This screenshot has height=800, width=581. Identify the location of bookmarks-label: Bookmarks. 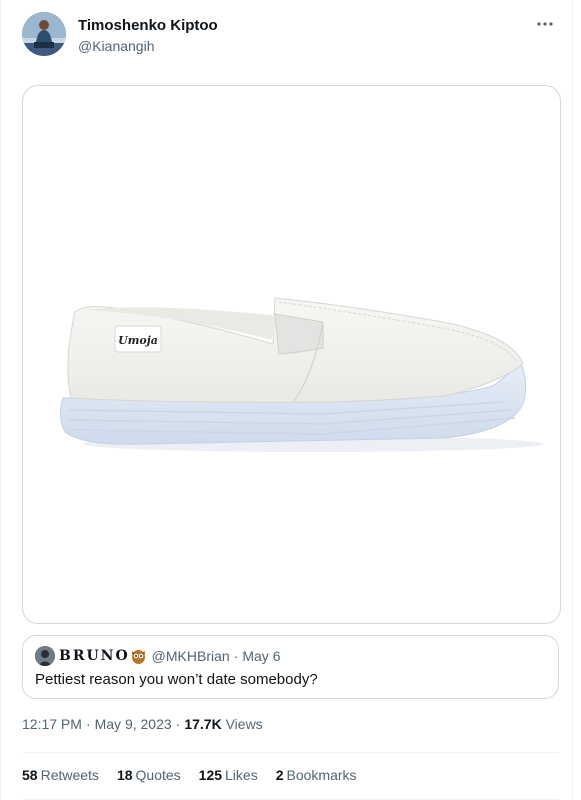
(321, 775).